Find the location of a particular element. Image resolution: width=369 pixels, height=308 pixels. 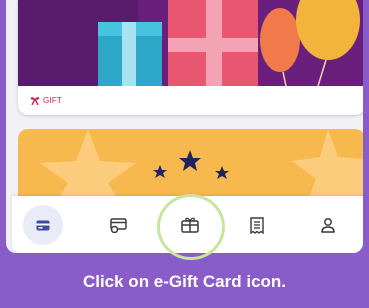

nav-egift-button is located at coordinates (190, 225).